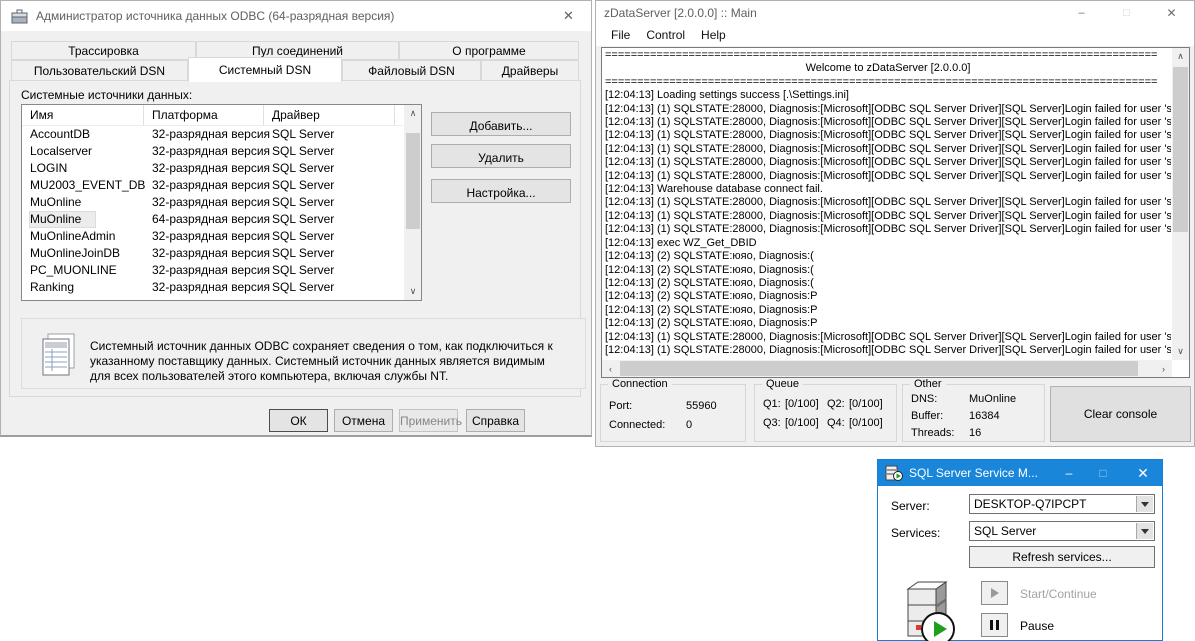 The image size is (1195, 641). What do you see at coordinates (772, 404) in the screenshot?
I see `queue-label: Q1:` at bounding box center [772, 404].